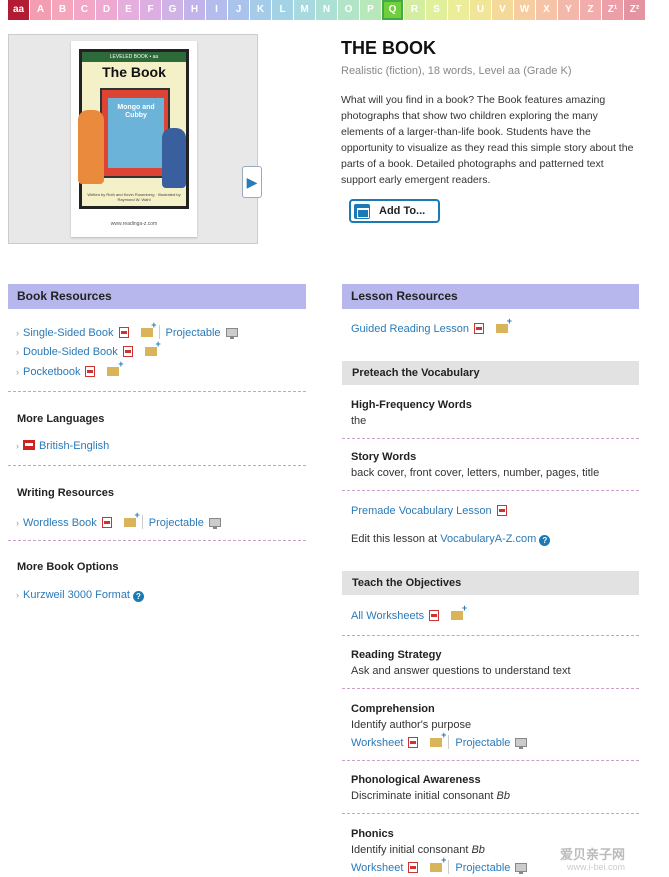 The image size is (669, 877). What do you see at coordinates (389, 48) in the screenshot?
I see `book-title: THE BOOK` at bounding box center [389, 48].